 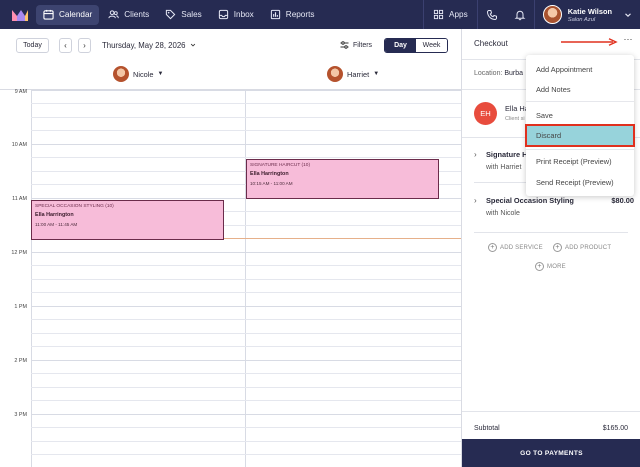 What do you see at coordinates (20, 361) in the screenshot?
I see `time-label: 2 PM` at bounding box center [20, 361].